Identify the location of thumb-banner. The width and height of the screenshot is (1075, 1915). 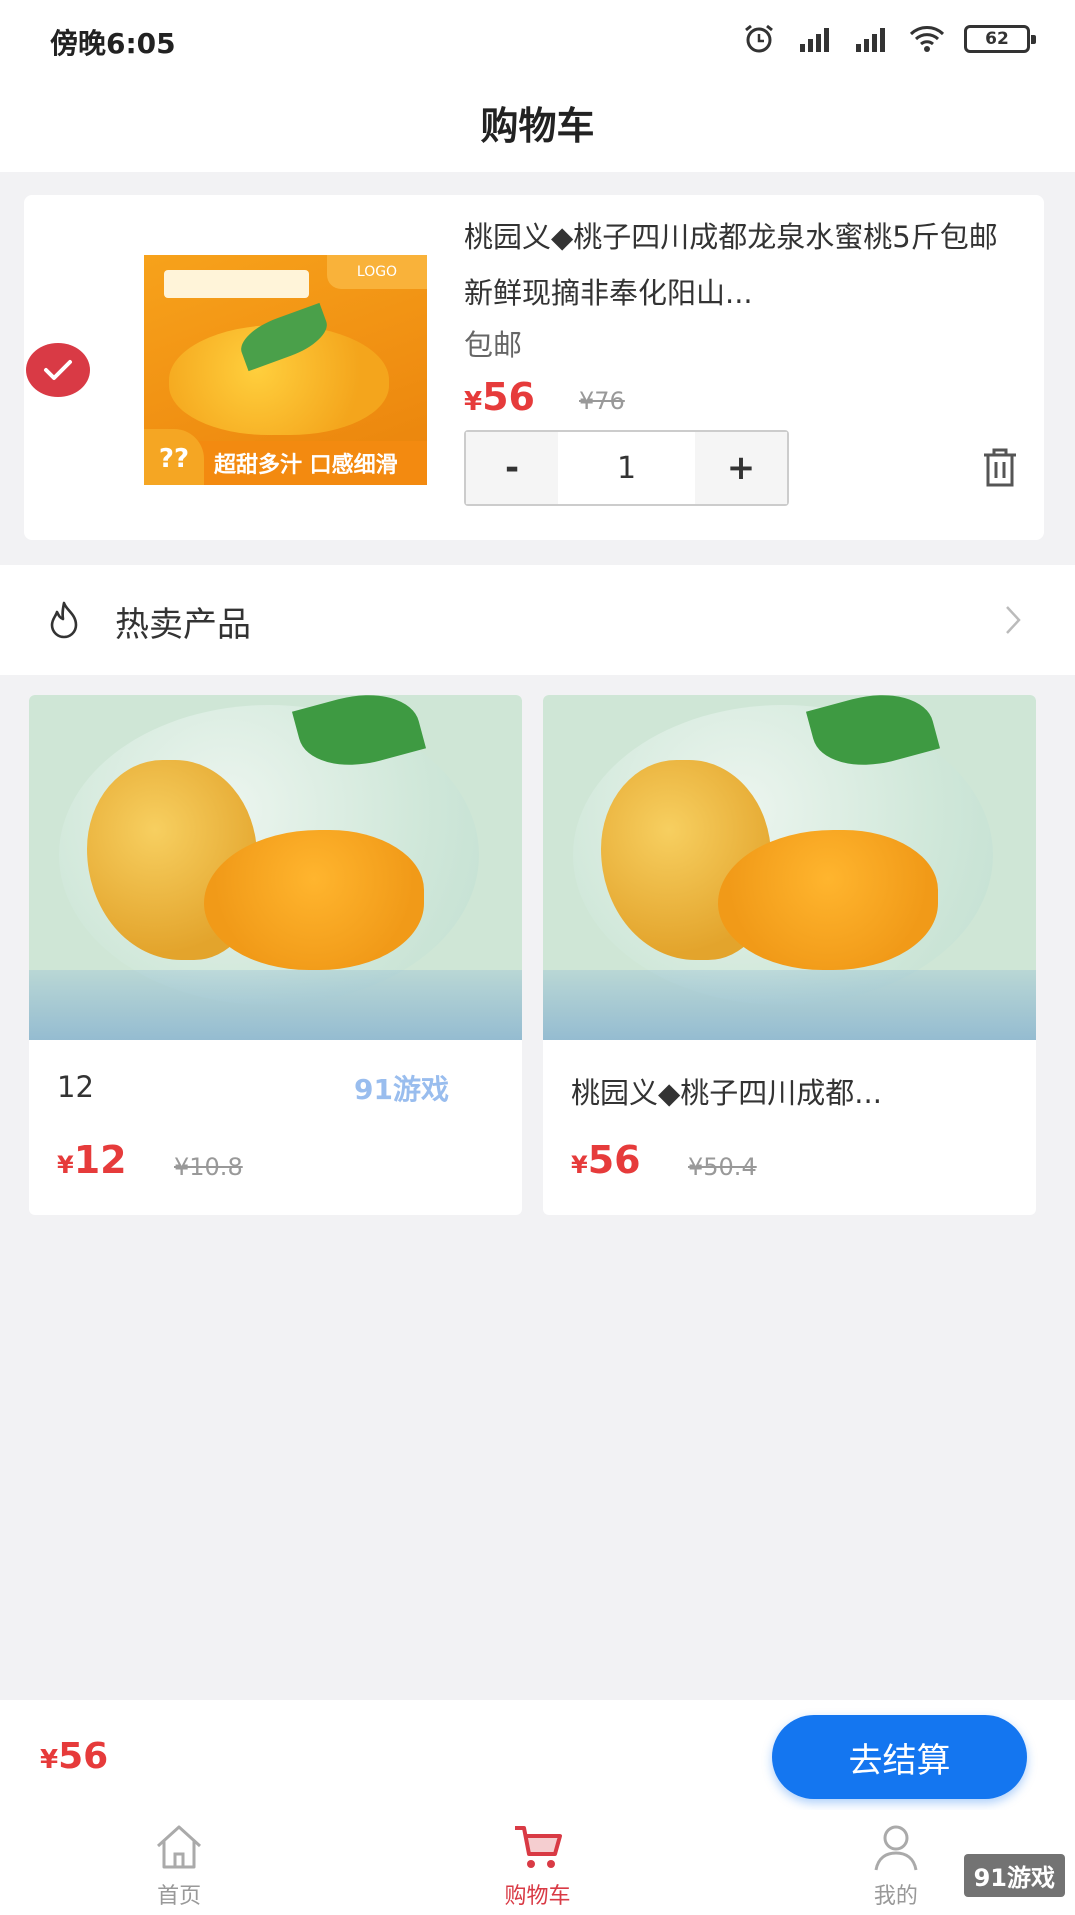
(236, 284).